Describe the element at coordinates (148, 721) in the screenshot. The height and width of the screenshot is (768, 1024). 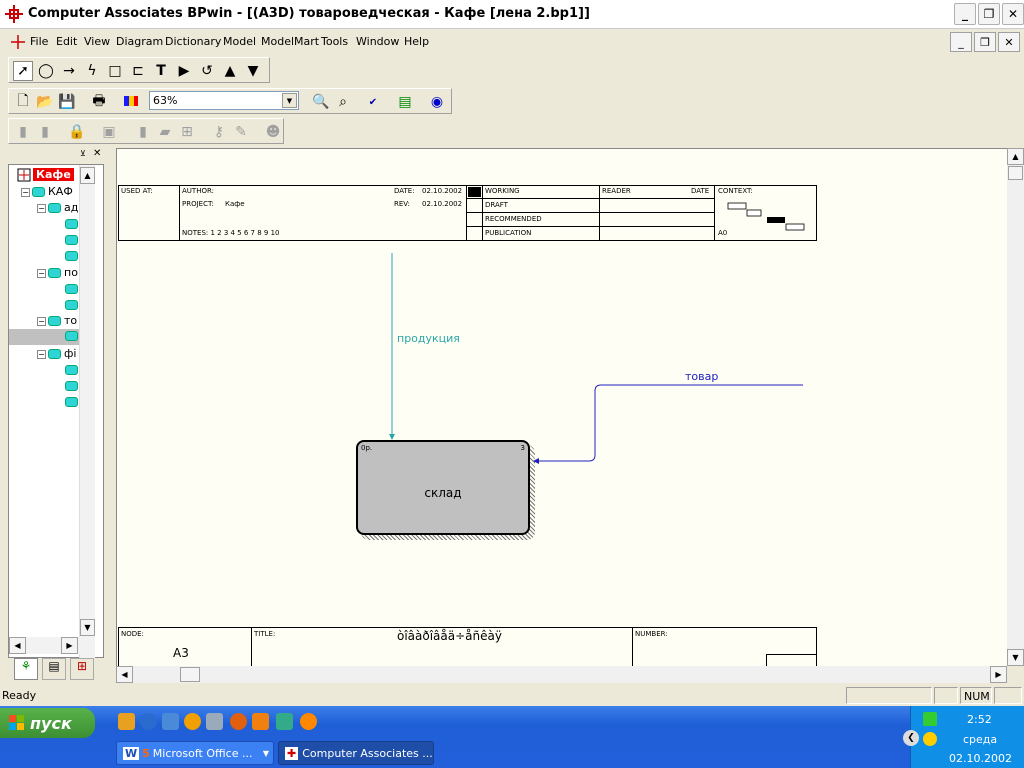
I see `ie-icon` at that location.